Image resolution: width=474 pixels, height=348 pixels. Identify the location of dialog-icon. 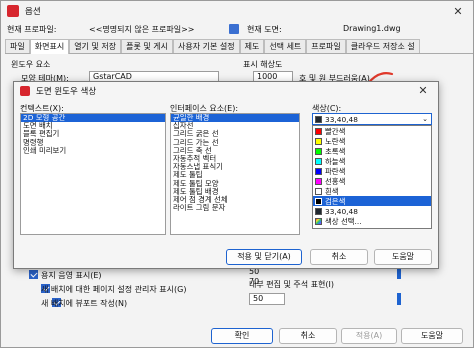
(25, 90).